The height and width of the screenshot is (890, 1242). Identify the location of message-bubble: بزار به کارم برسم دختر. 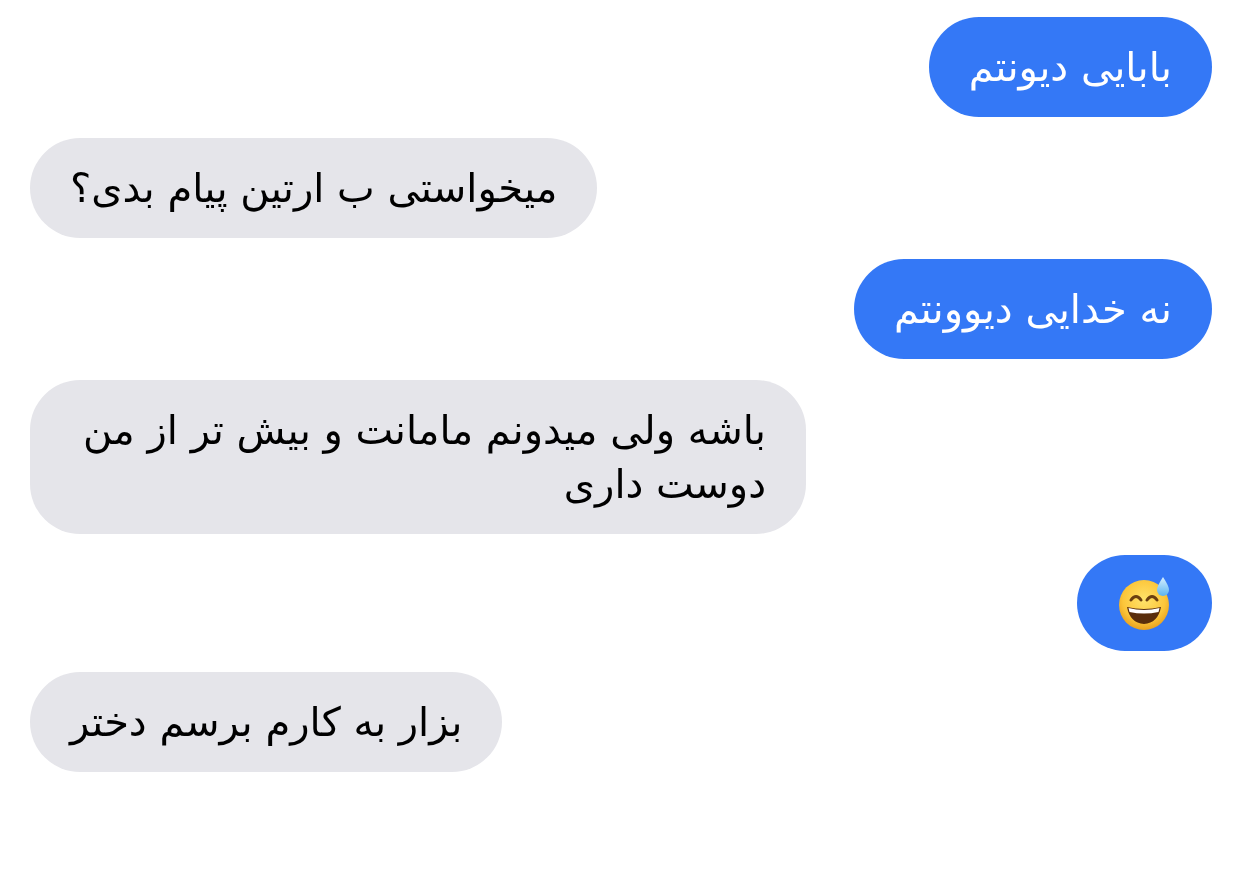
(266, 722).